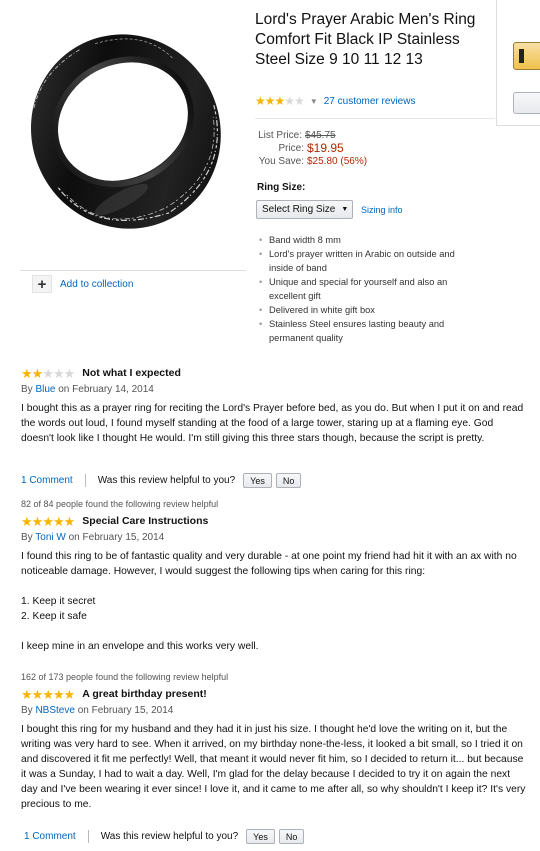 The height and width of the screenshot is (851, 540). Describe the element at coordinates (50, 537) in the screenshot. I see `review-author-link: Toni W` at that location.